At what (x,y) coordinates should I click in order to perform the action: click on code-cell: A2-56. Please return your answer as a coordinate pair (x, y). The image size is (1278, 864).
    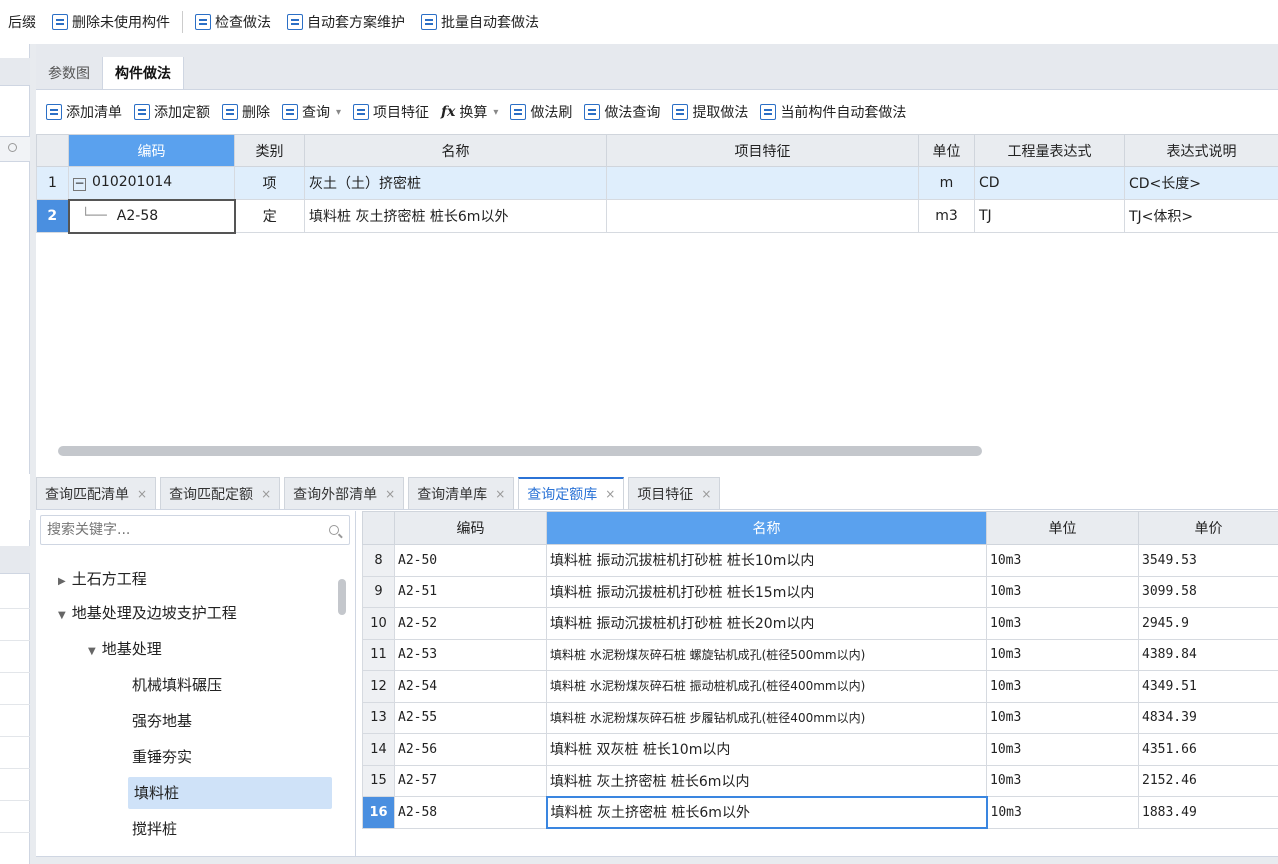
    Looking at the image, I should click on (470, 749).